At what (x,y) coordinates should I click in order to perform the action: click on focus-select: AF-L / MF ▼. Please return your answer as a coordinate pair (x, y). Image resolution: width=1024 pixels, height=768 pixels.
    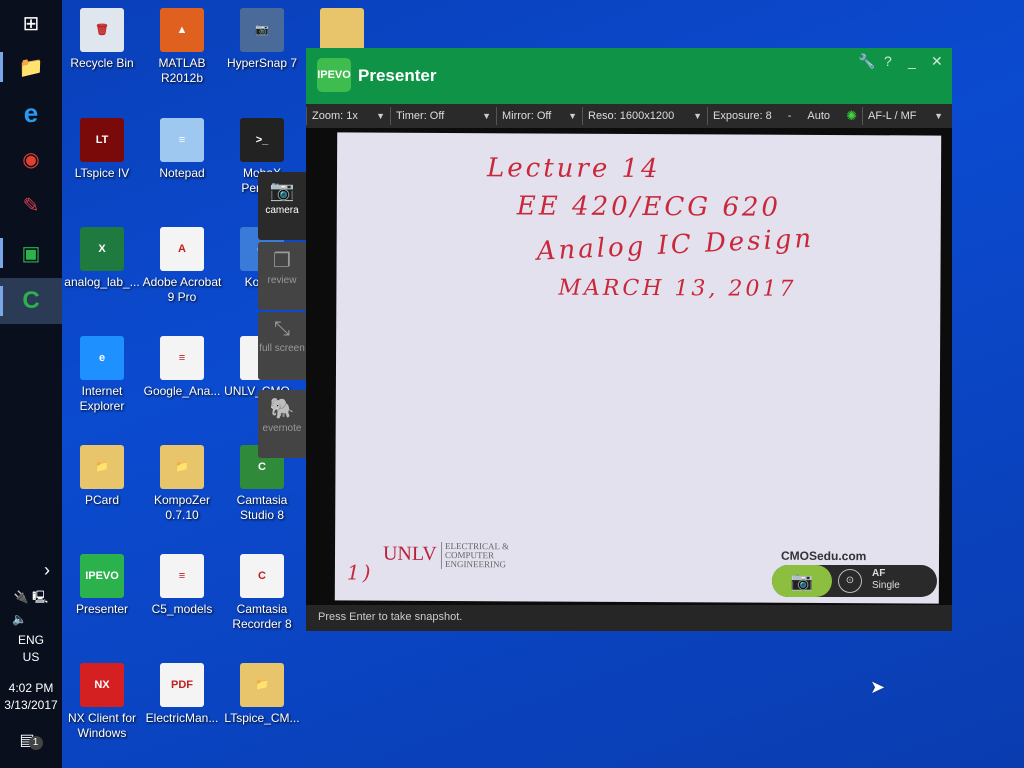
    Looking at the image, I should click on (905, 116).